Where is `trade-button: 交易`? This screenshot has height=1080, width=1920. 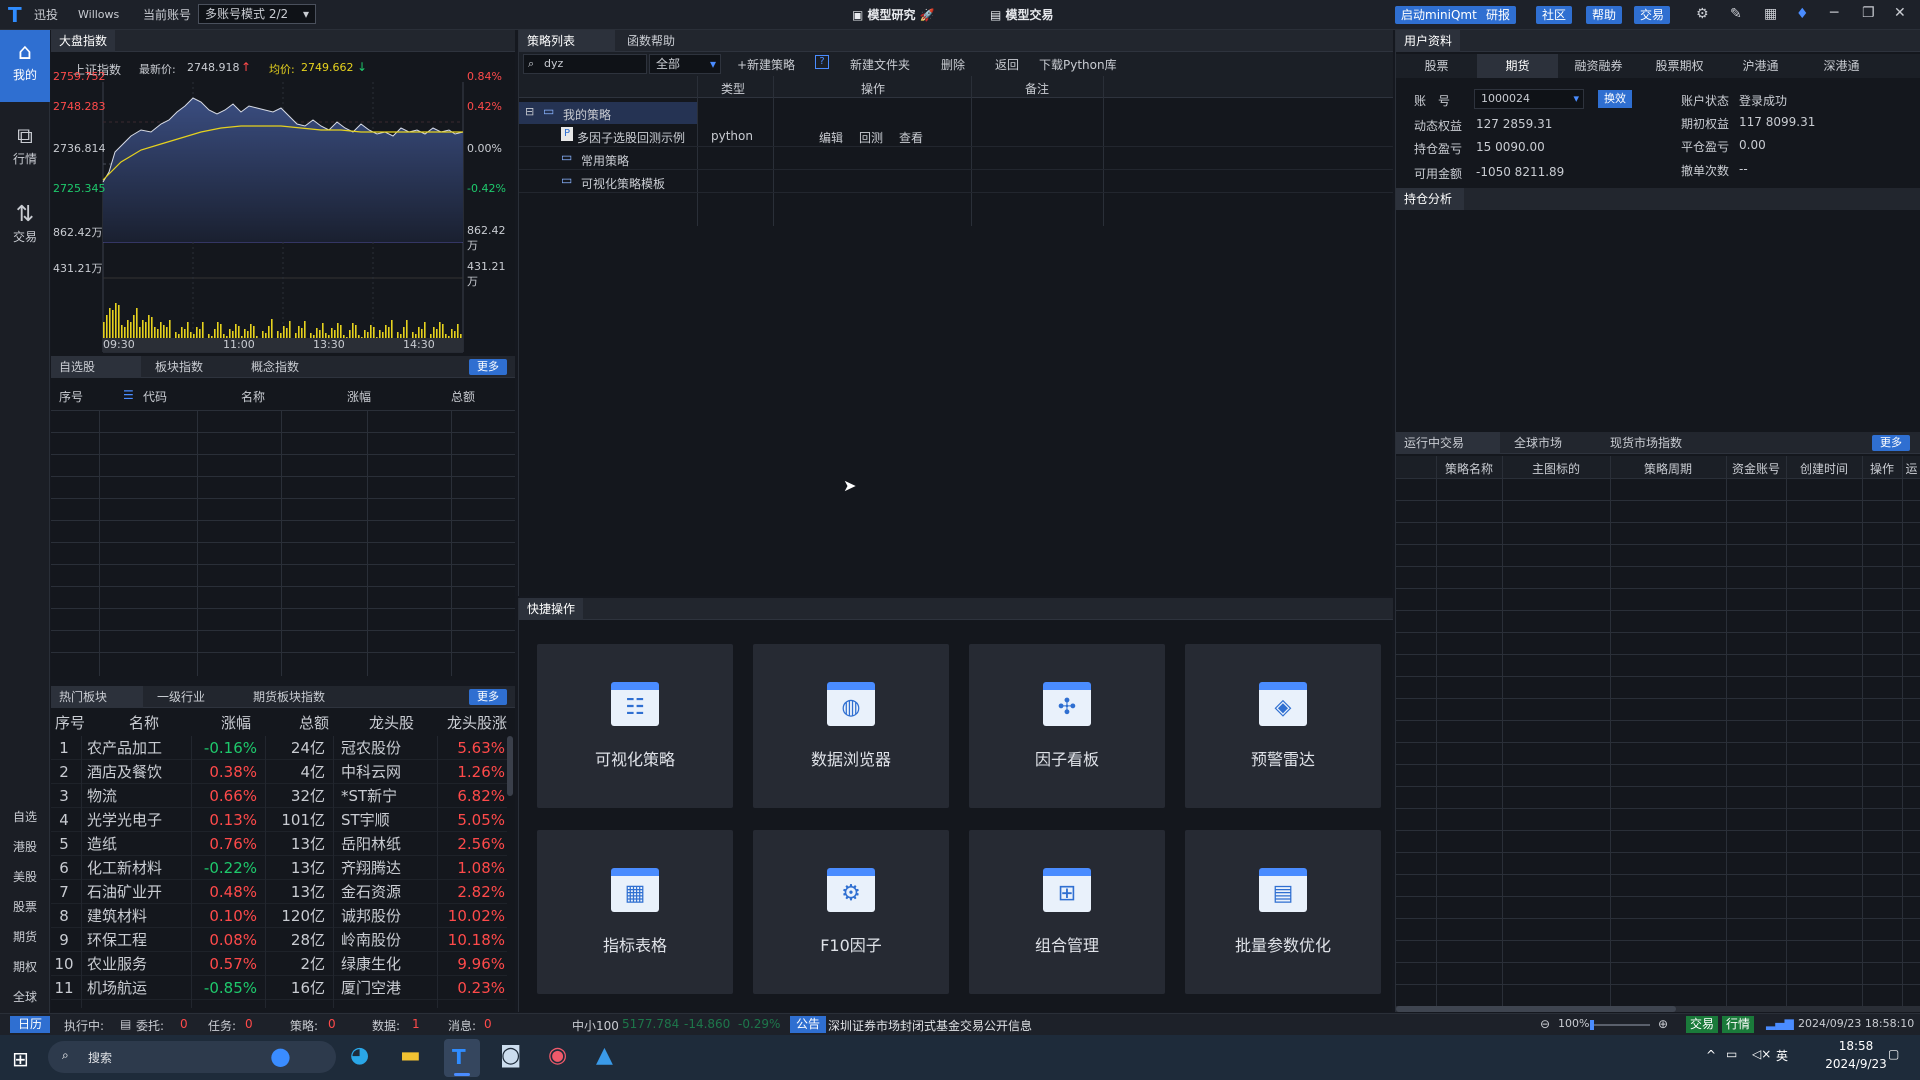
trade-button: 交易 is located at coordinates (1652, 15).